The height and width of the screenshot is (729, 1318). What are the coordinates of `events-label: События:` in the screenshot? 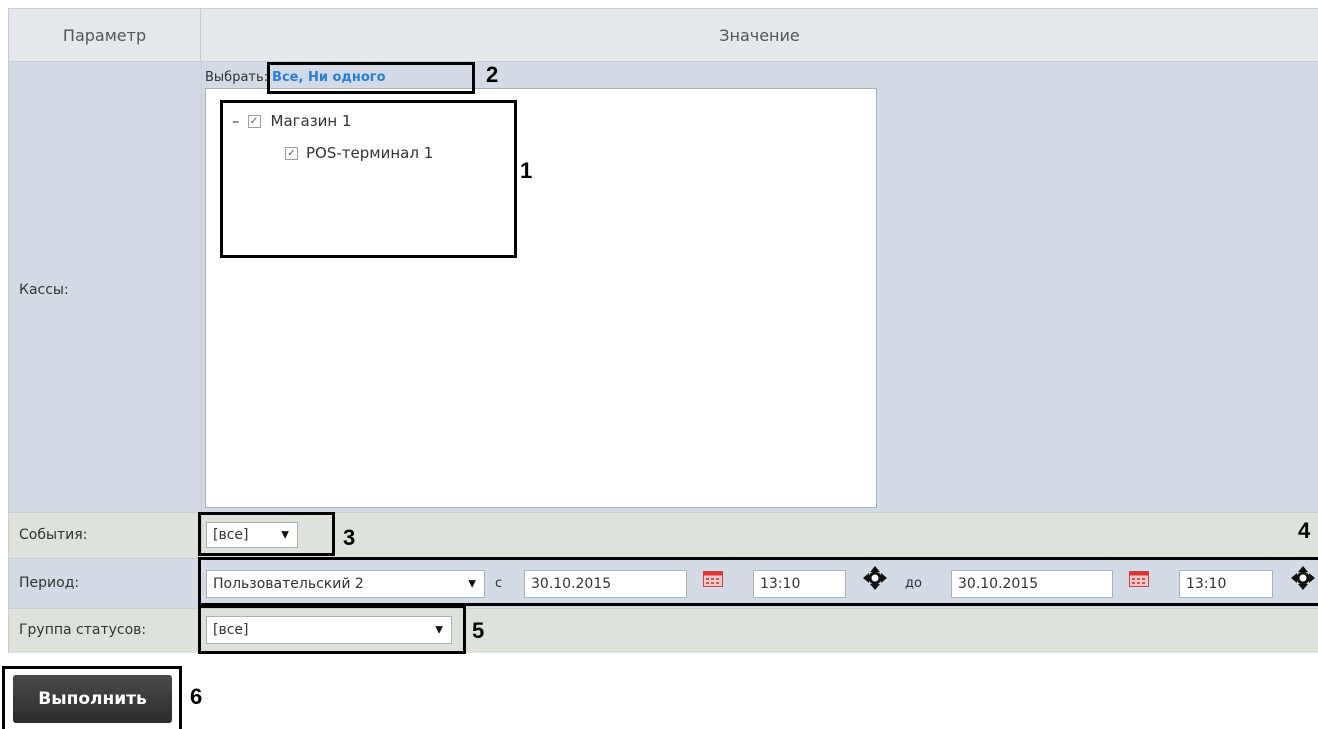 It's located at (105, 535).